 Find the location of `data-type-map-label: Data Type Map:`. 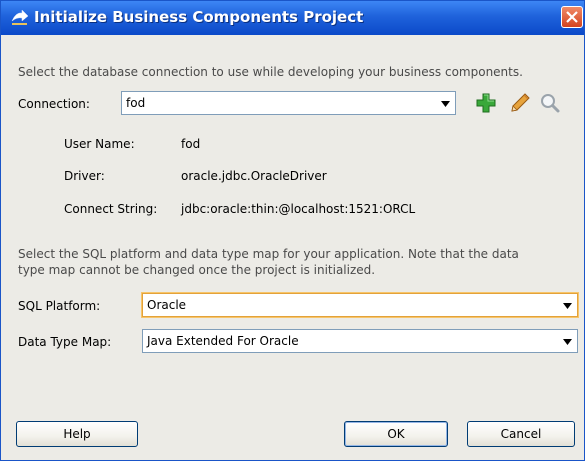

data-type-map-label: Data Type Map: is located at coordinates (65, 342).